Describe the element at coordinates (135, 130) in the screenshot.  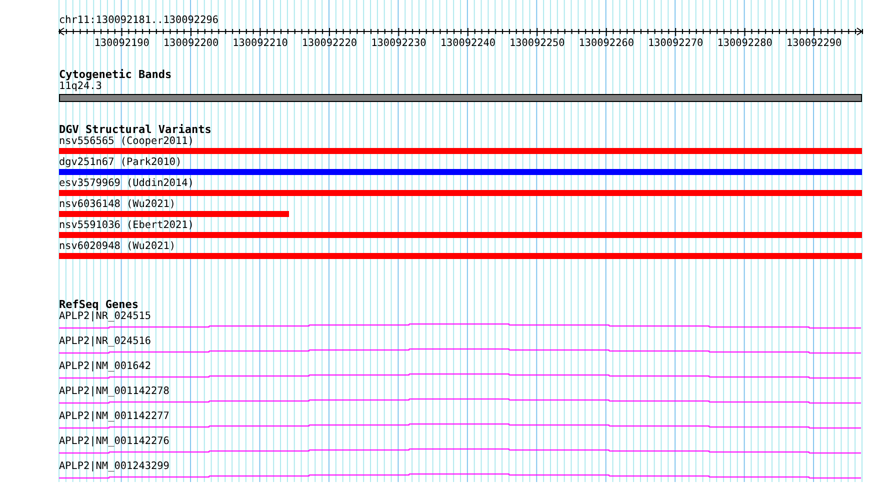
I see `track-title: DGV Structural Variants` at that location.